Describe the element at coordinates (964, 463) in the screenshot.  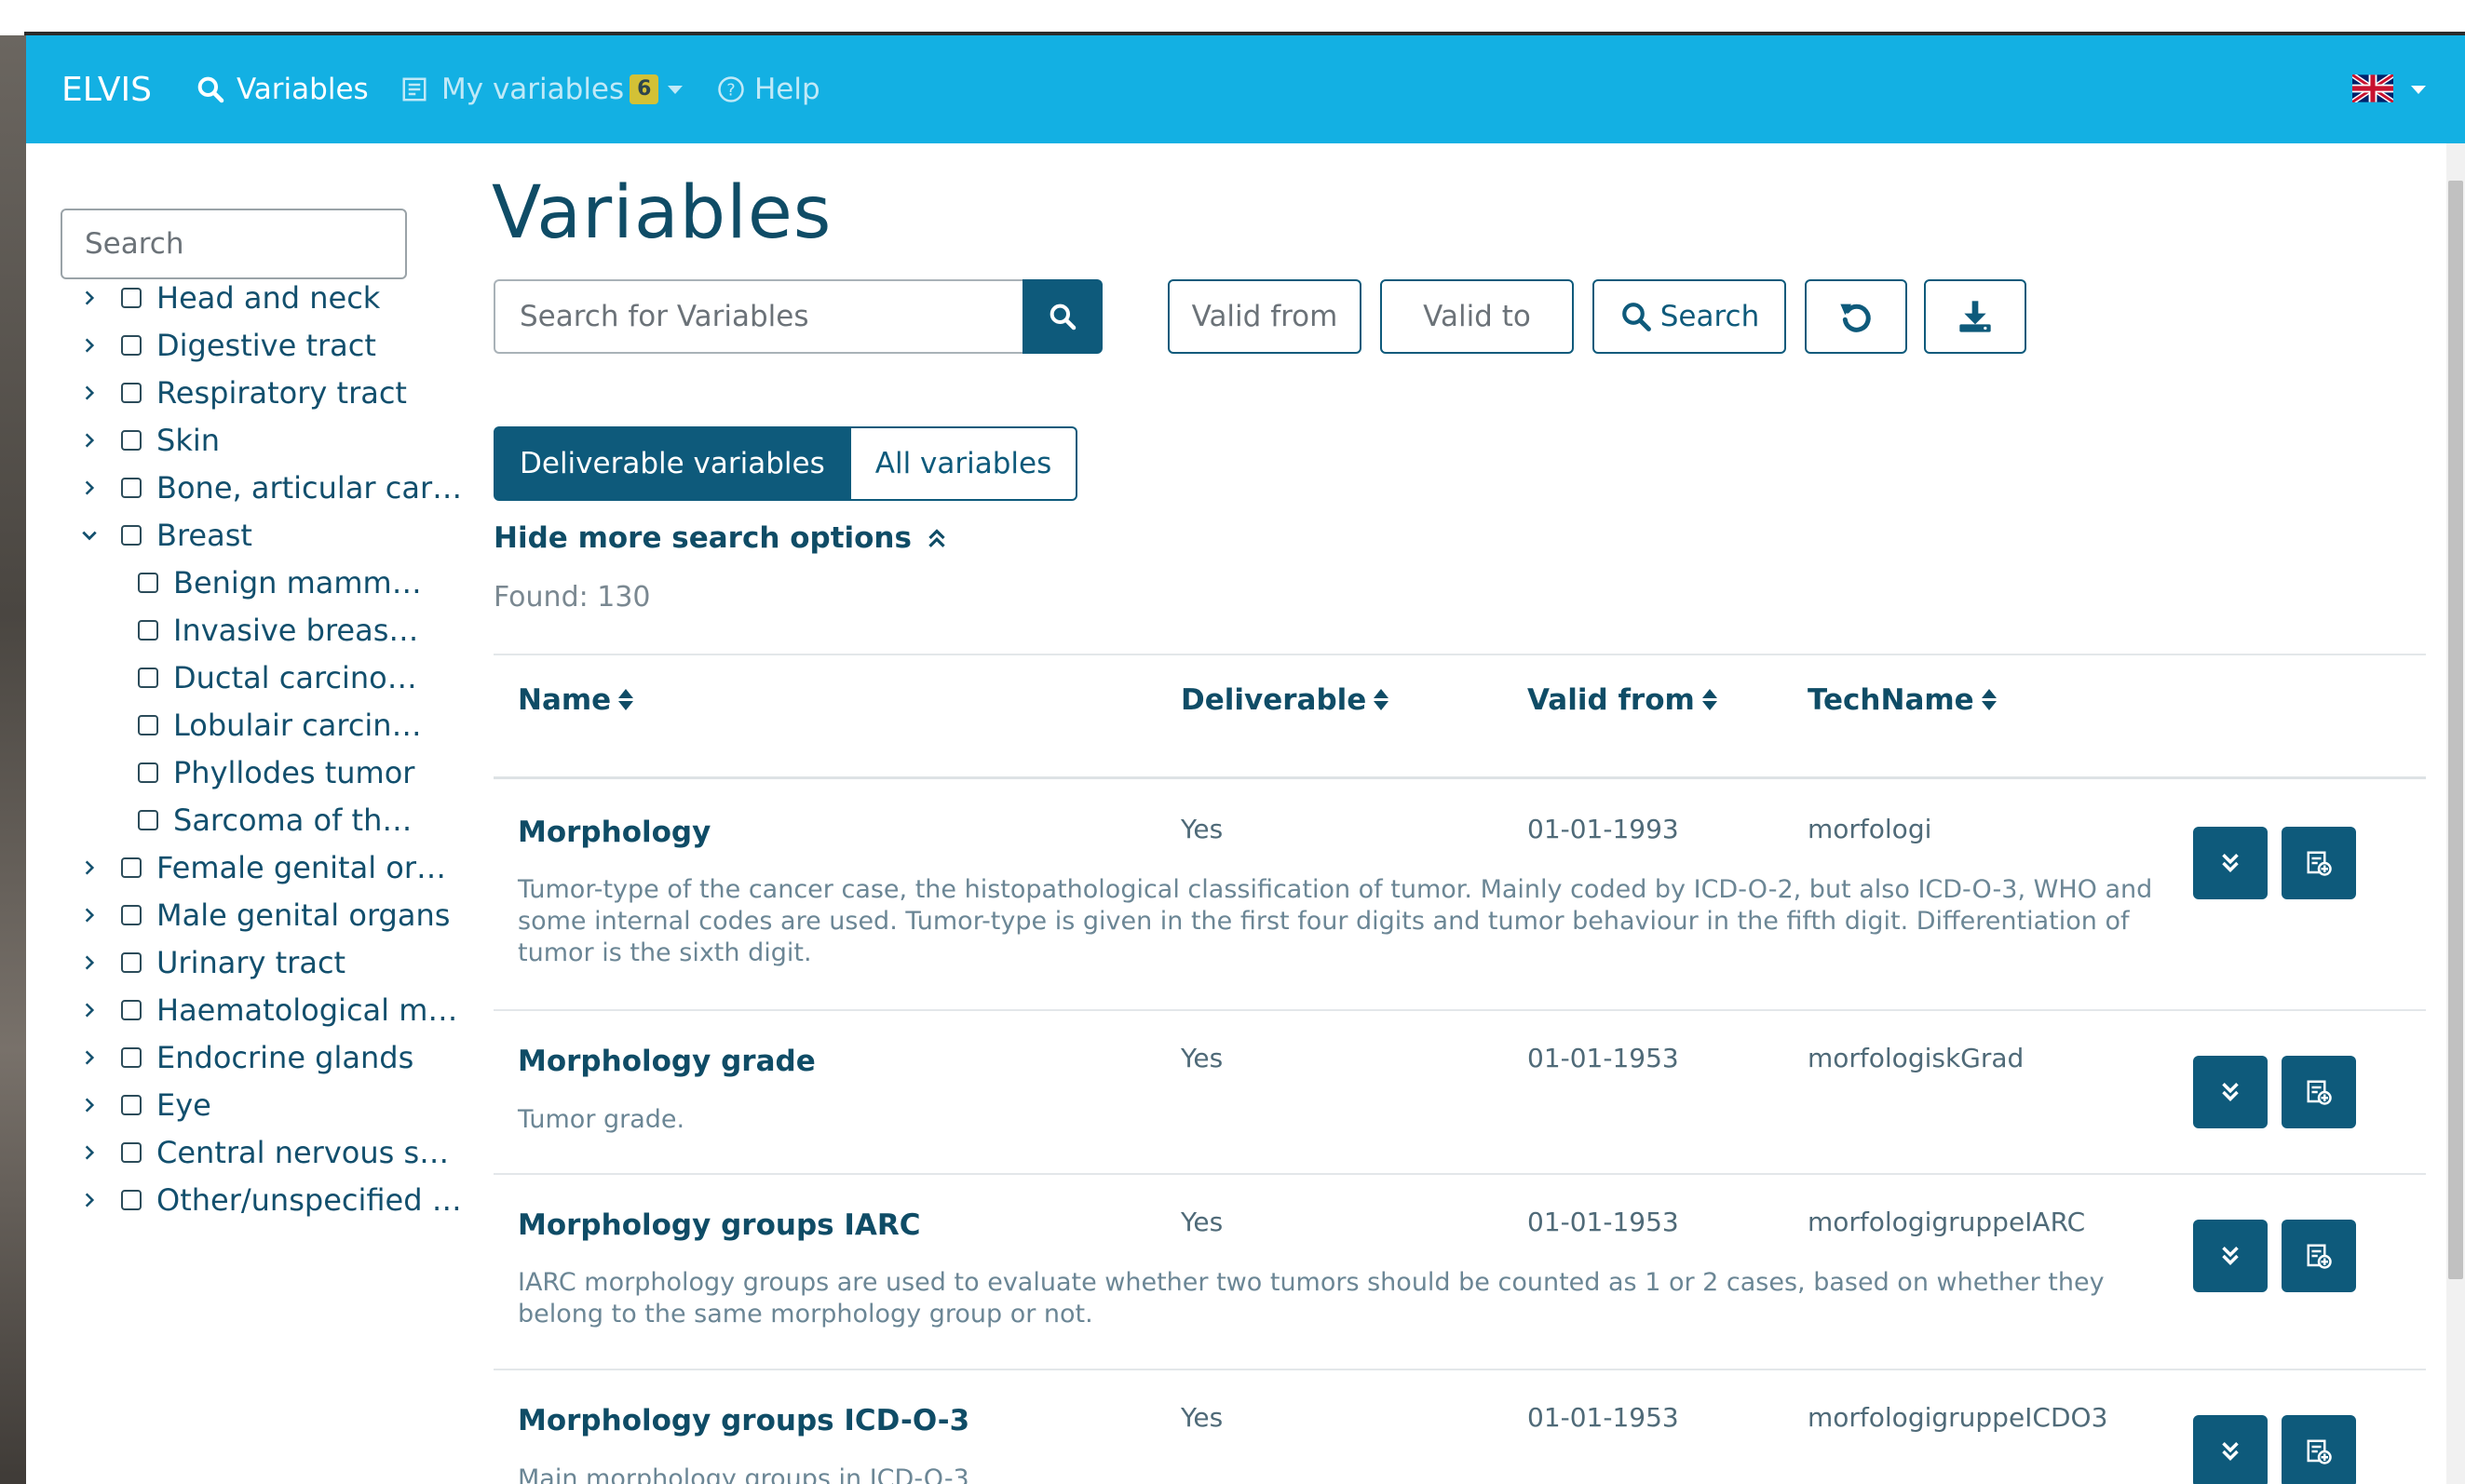
I see `toggle-all-variables: All variables` at that location.